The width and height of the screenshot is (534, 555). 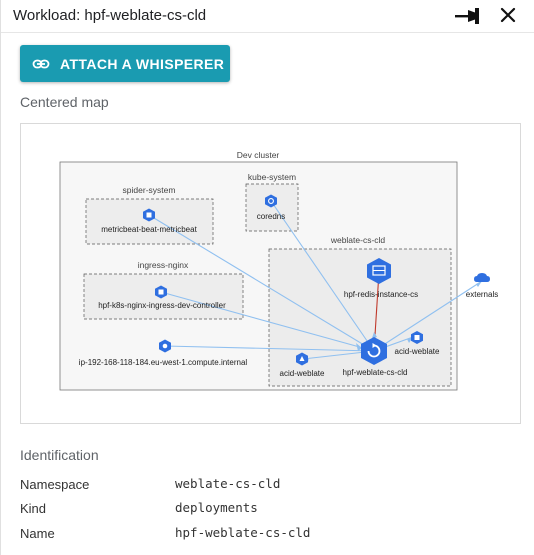 I want to click on link-icon, so click(x=41, y=63).